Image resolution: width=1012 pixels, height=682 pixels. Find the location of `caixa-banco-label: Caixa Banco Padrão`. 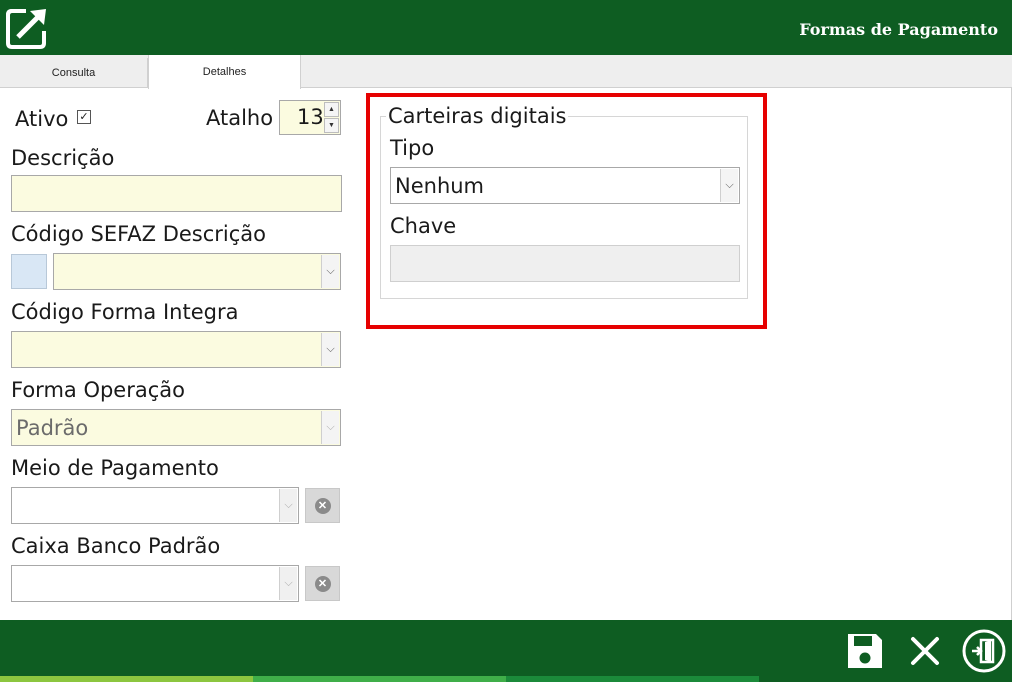

caixa-banco-label: Caixa Banco Padrão is located at coordinates (116, 546).